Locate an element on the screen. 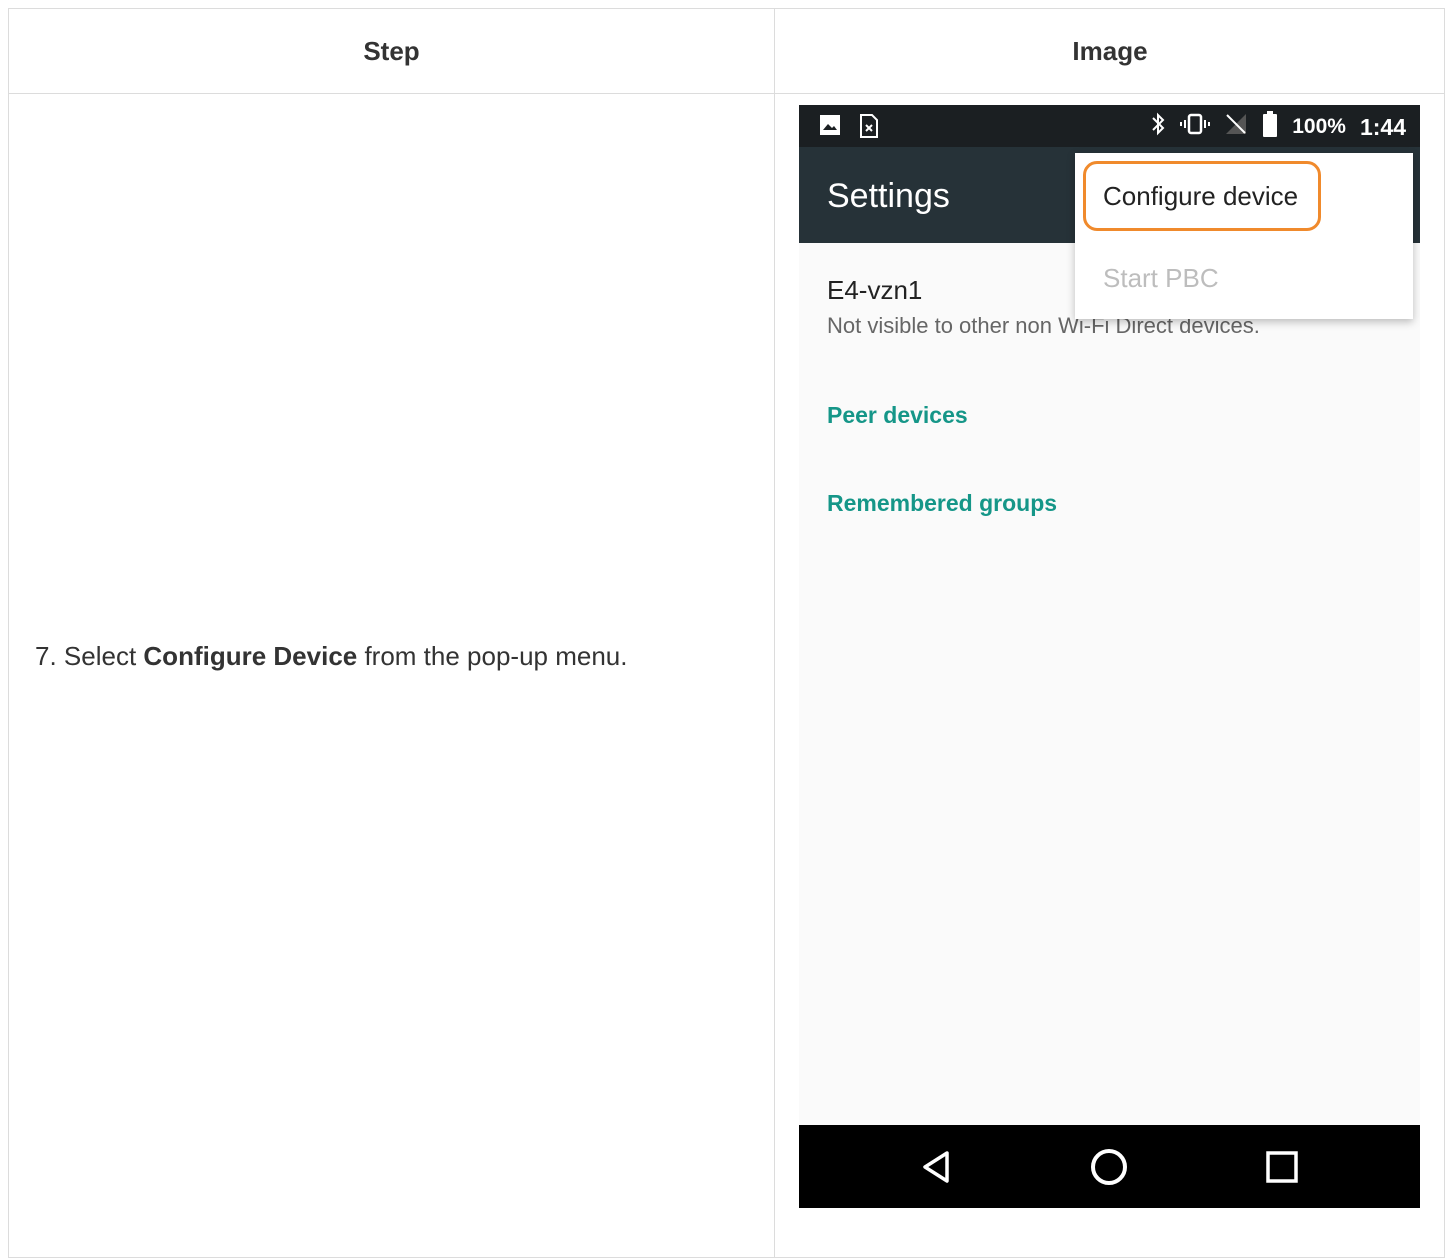 This screenshot has height=1258, width=1450. home-icon is located at coordinates (1109, 1167).